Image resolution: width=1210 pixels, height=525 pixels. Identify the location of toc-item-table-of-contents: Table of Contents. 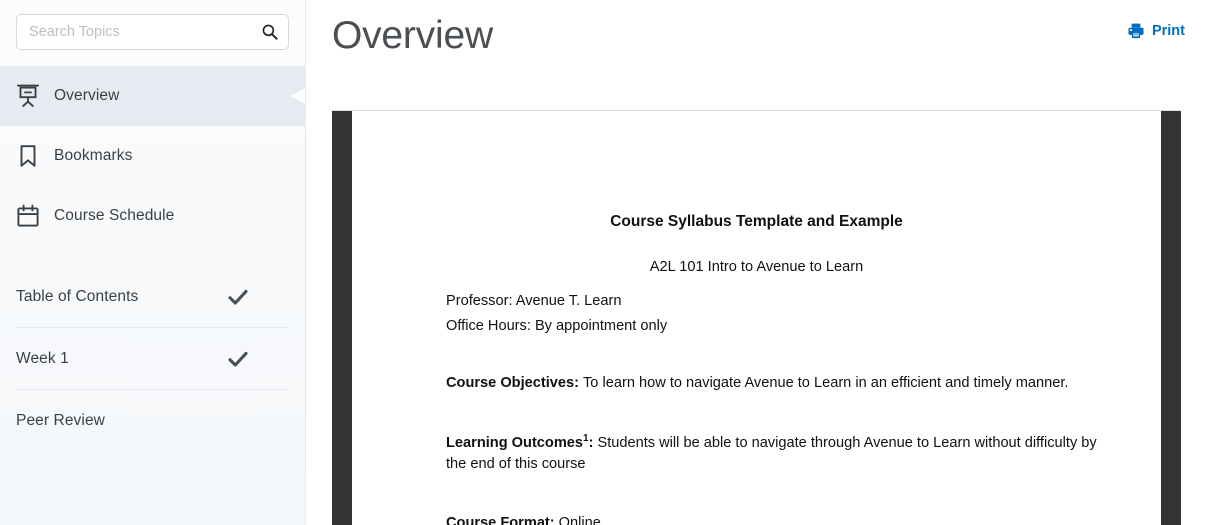
(152, 297).